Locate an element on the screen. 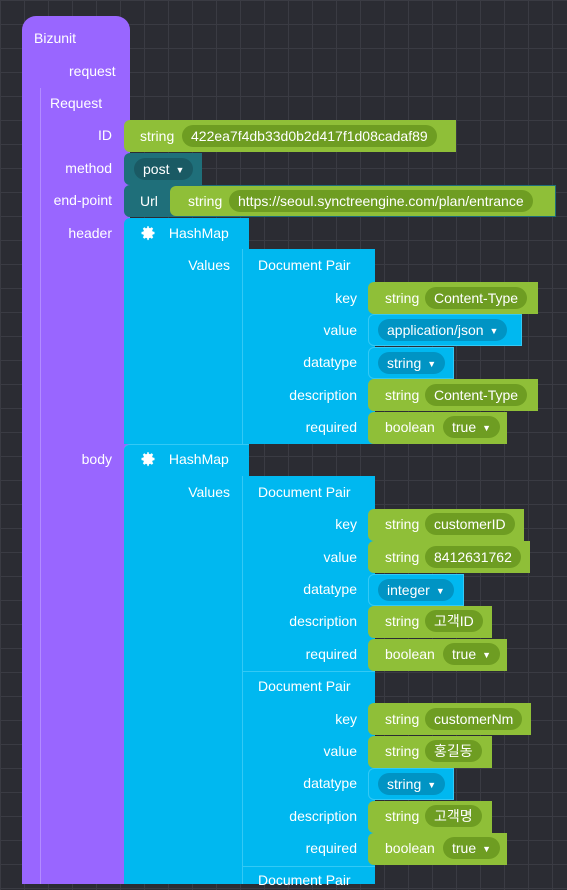 The width and height of the screenshot is (567, 890). body2-required: true is located at coordinates (464, 848).